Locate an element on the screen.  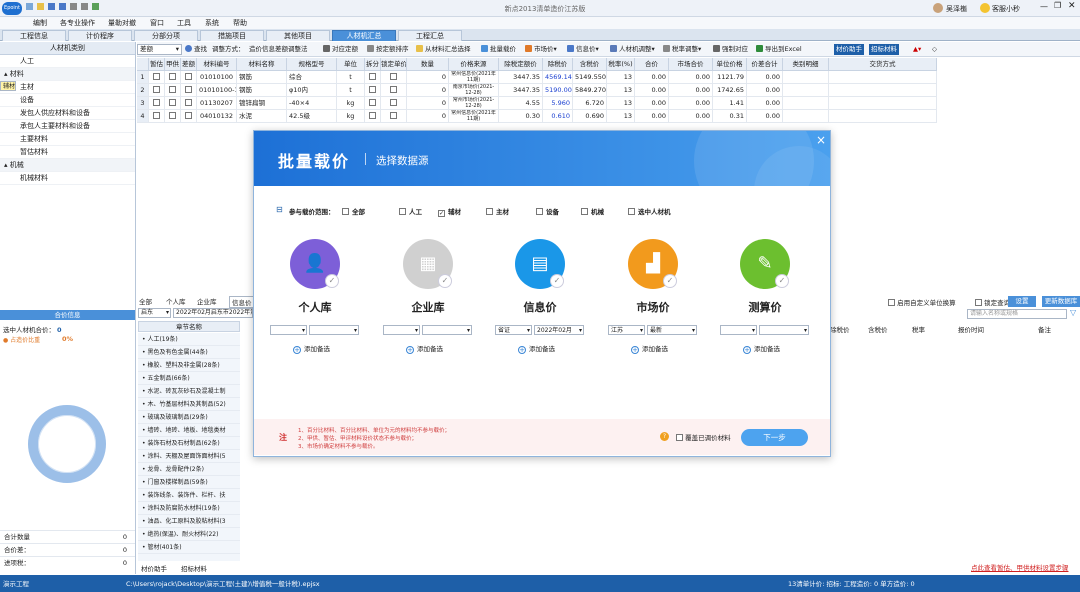
table-cell: 0.30 is located at coordinates (521, 116).